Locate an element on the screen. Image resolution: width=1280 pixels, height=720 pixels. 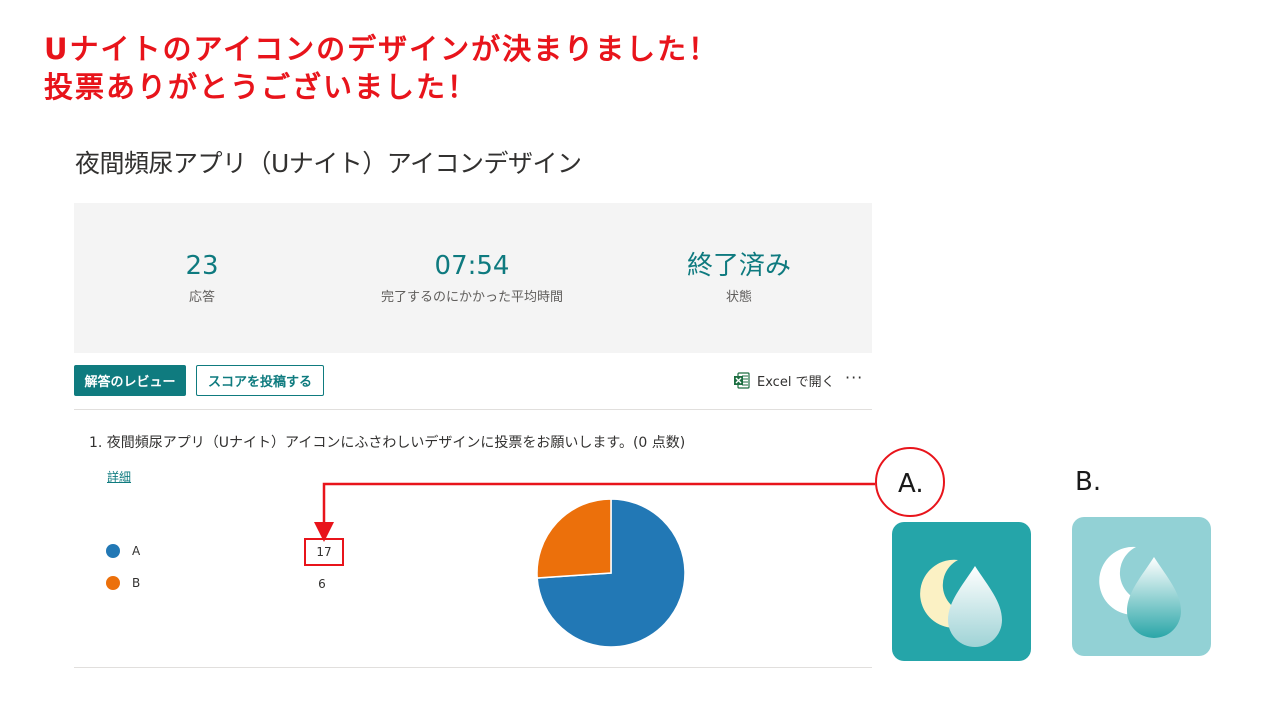
responses-label: 応答 is located at coordinates (201, 297).